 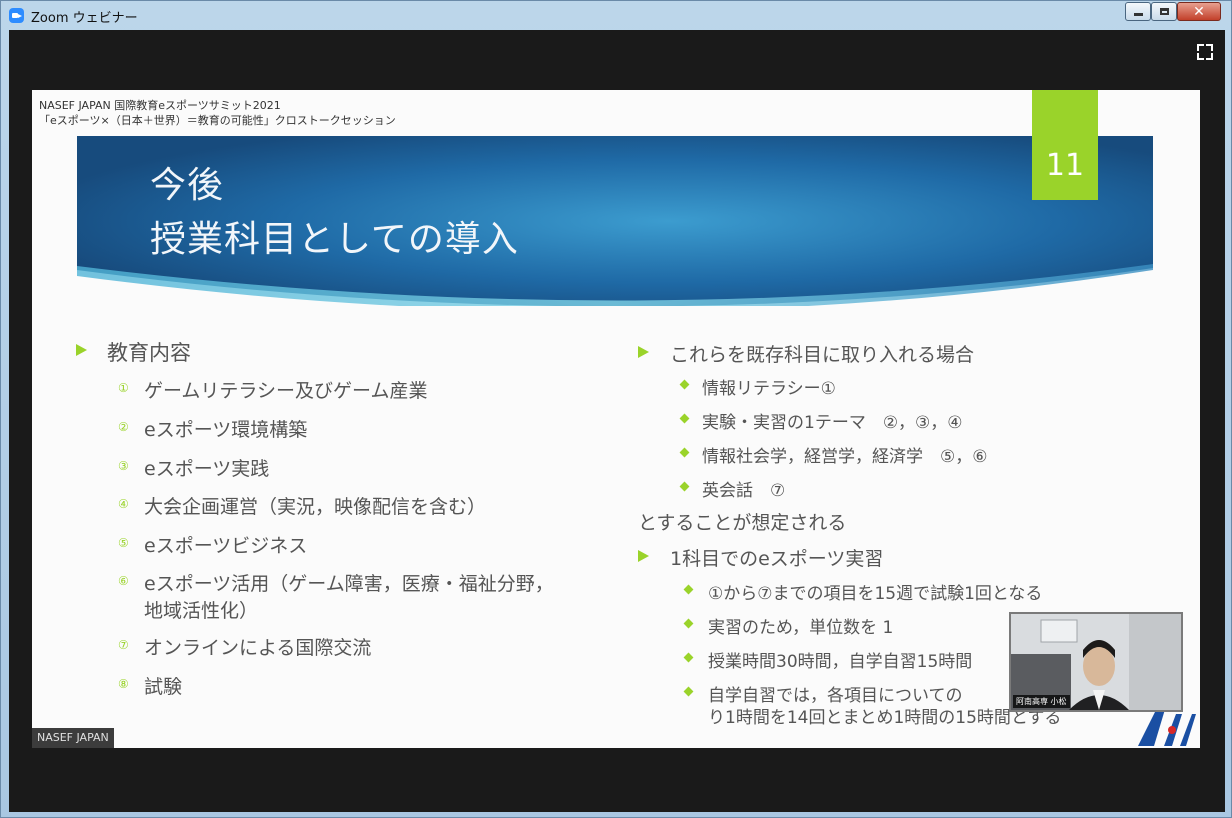 I want to click on slide-title-line2: 授業科目としての導入, so click(x=334, y=239).